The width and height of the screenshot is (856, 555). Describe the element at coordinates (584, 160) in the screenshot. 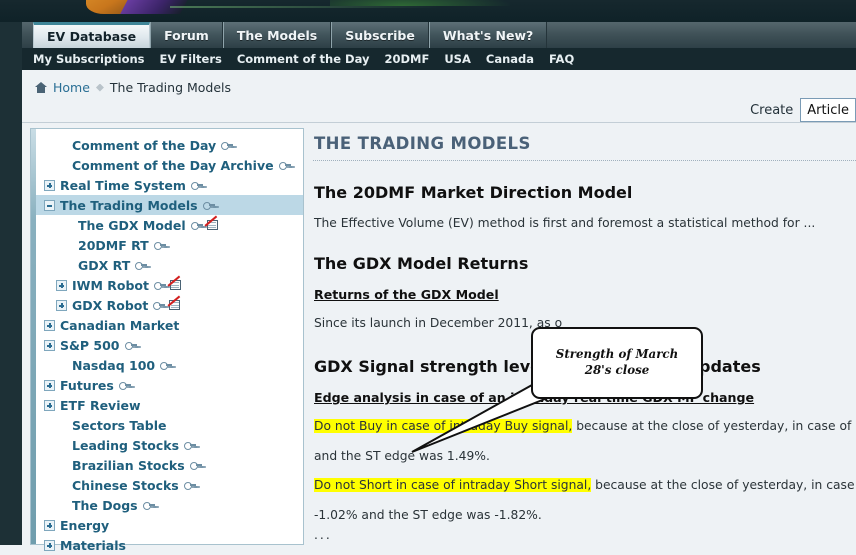

I see `title-dotted-divider` at that location.